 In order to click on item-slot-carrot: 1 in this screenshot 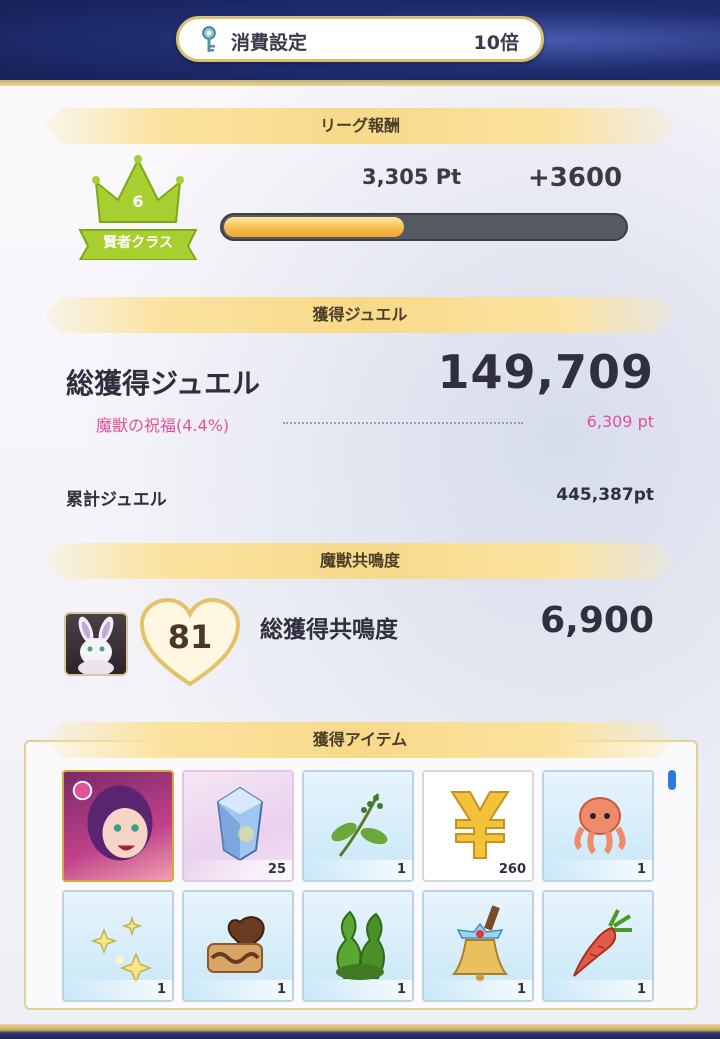, I will do `click(598, 946)`.